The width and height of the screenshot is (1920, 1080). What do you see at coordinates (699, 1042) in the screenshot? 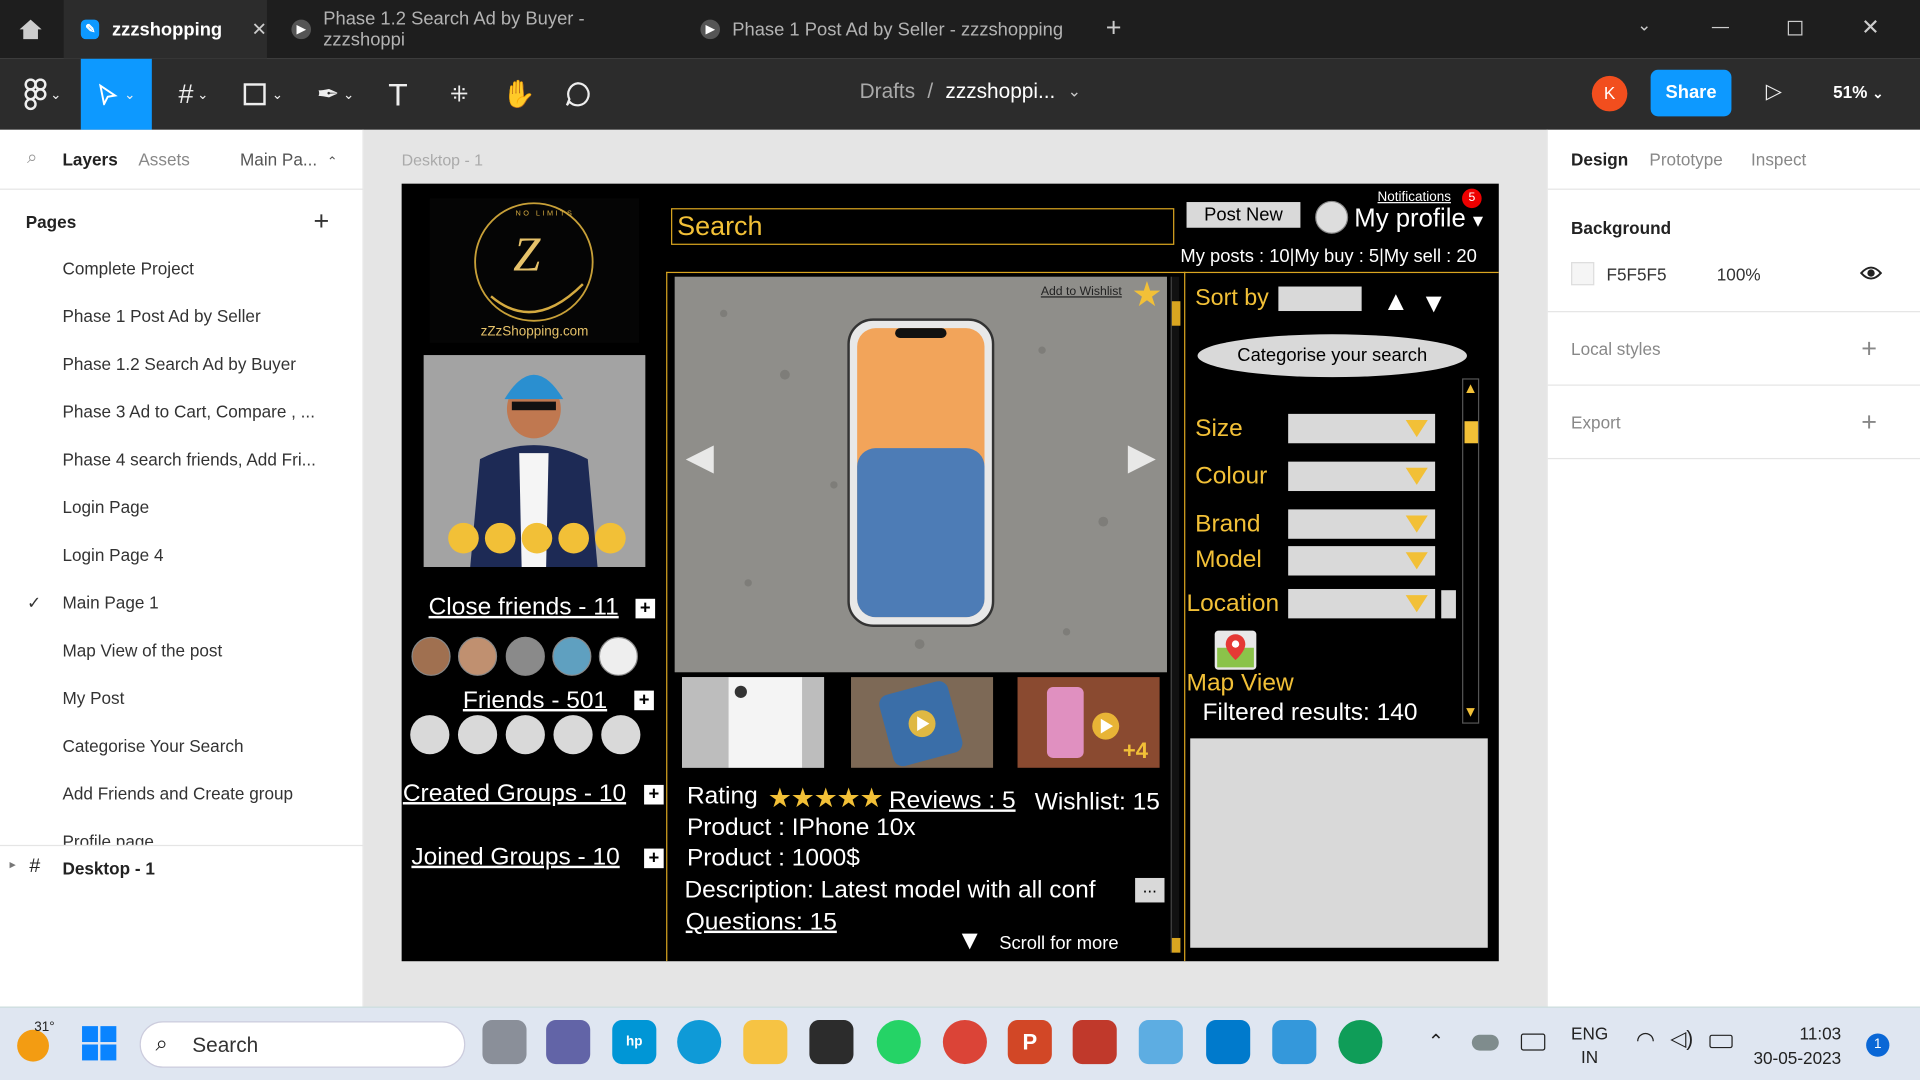
I see `edge-icon` at bounding box center [699, 1042].